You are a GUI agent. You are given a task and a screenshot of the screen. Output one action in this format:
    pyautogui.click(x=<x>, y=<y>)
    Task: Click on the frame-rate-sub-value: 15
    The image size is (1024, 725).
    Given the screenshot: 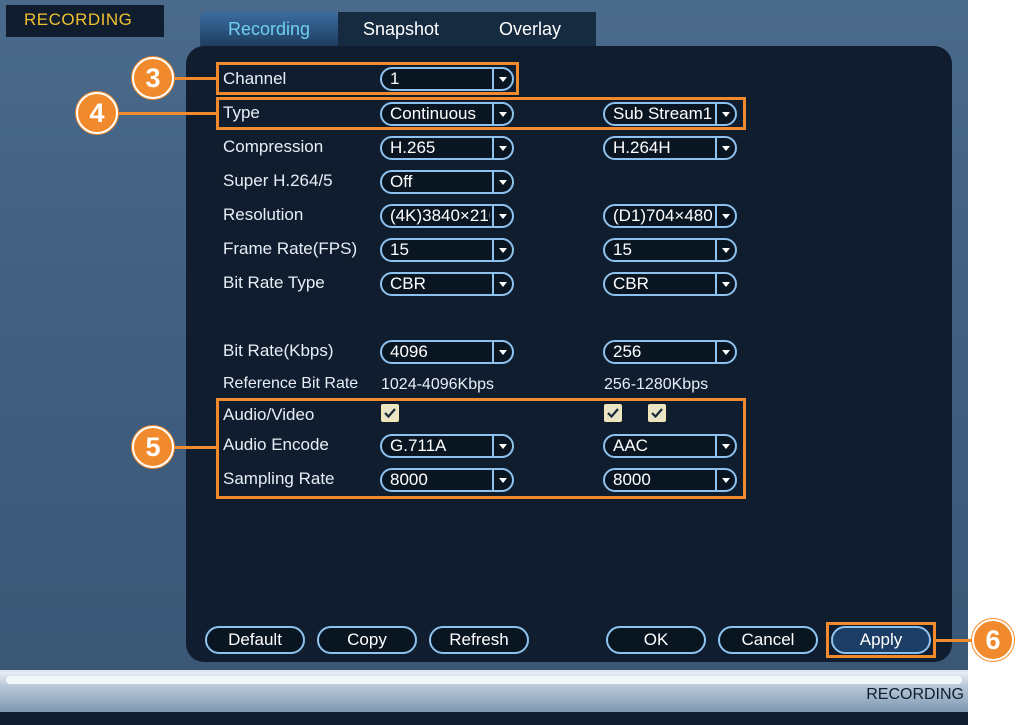 What is the action you would take?
    pyautogui.click(x=622, y=249)
    